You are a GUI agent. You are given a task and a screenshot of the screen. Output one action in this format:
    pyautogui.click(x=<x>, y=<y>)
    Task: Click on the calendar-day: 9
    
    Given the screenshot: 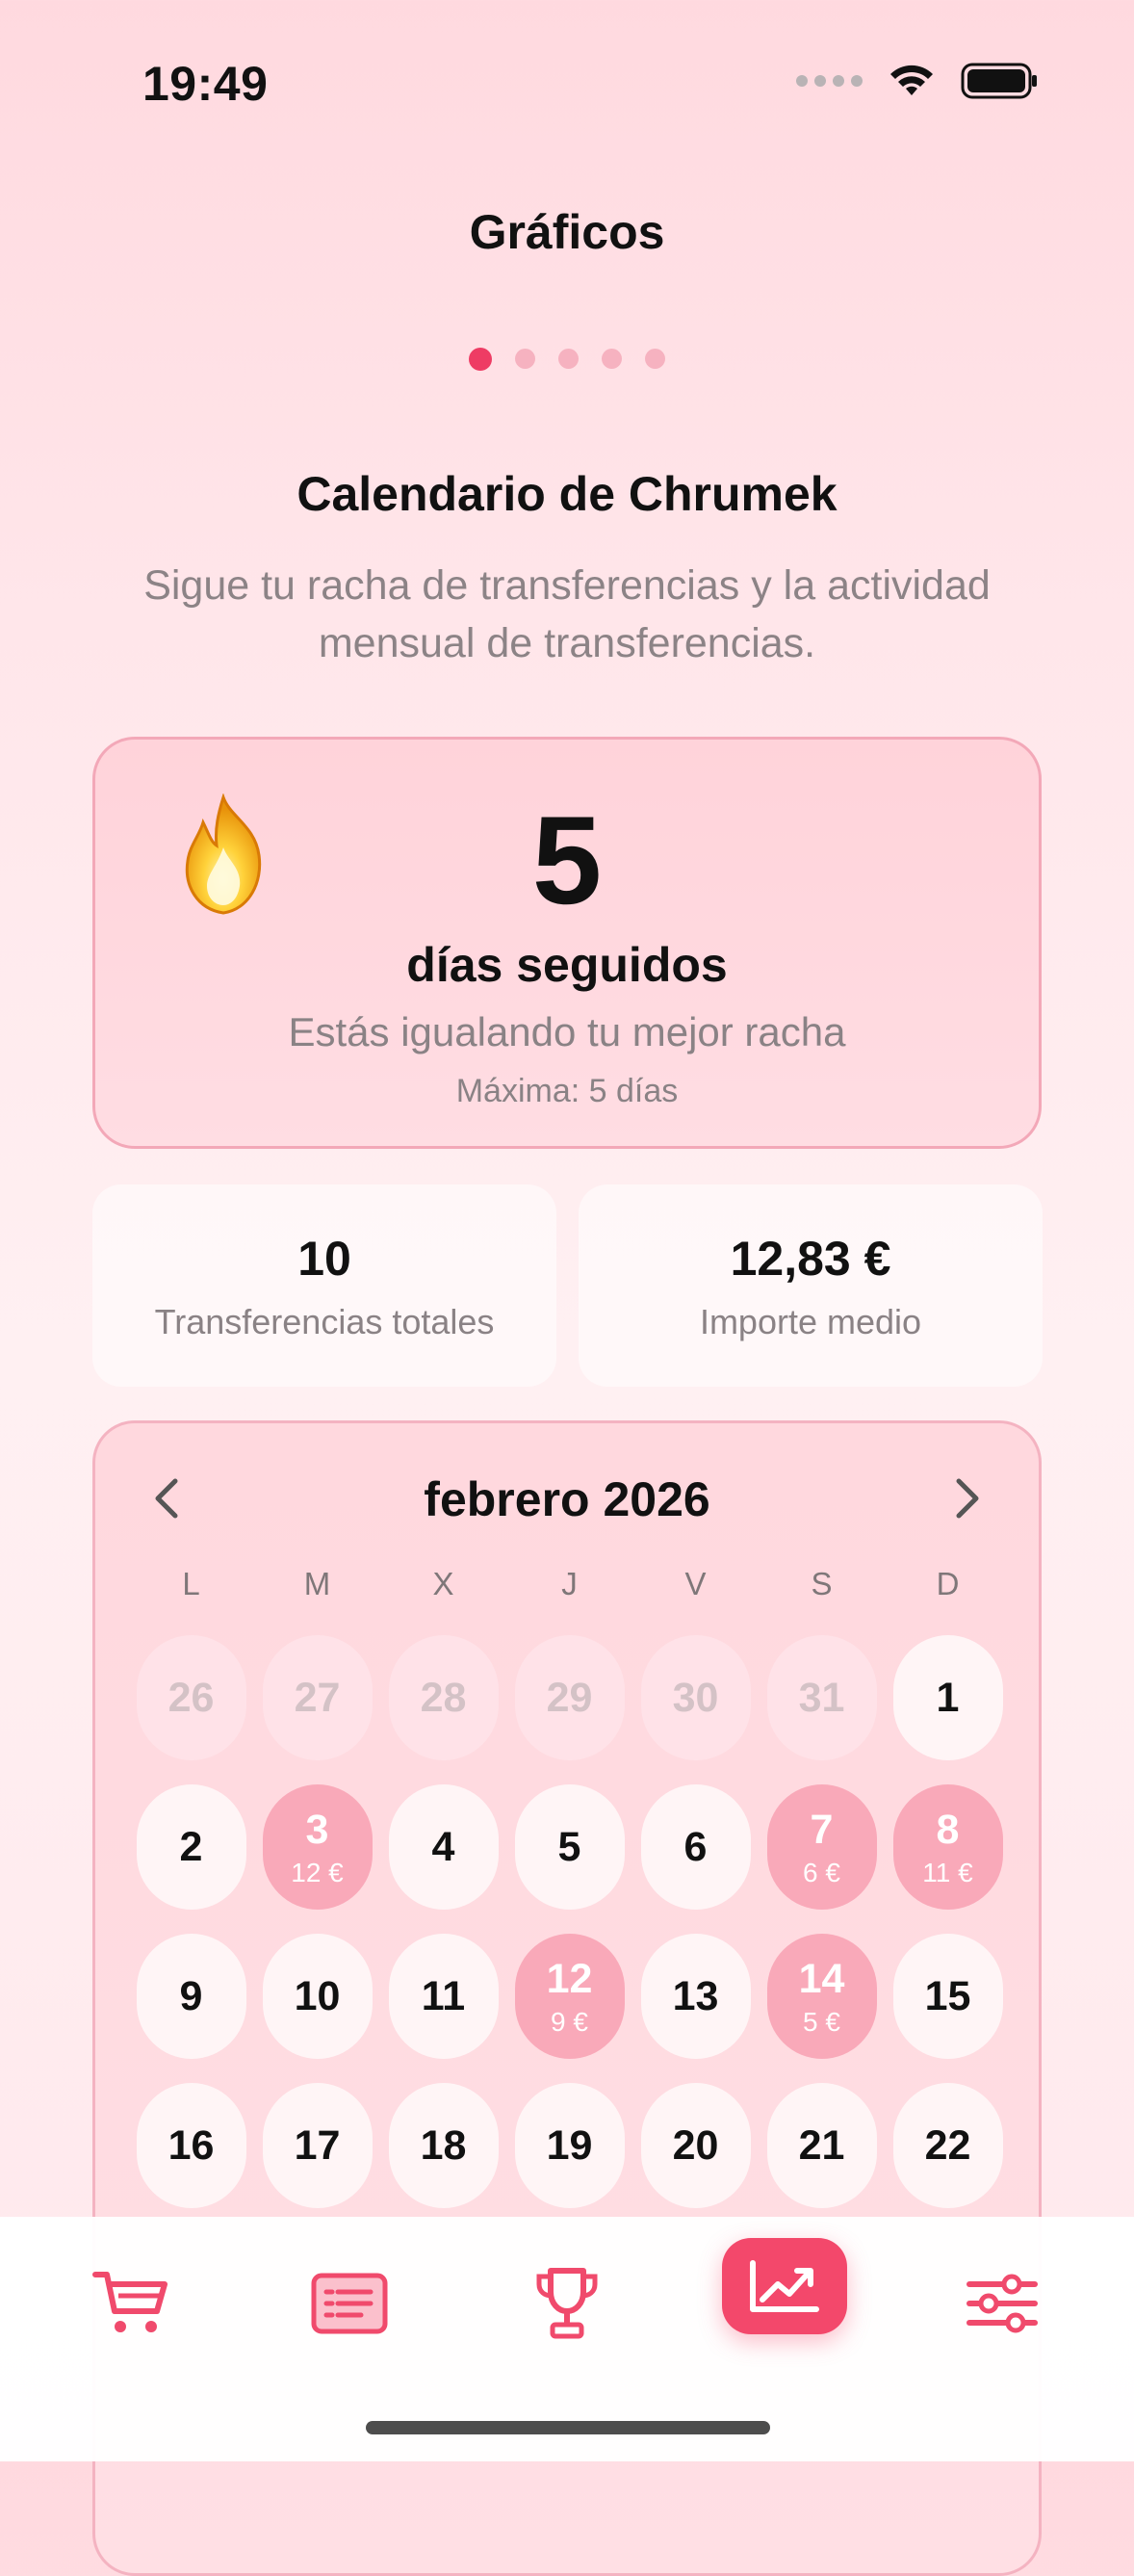 What is the action you would take?
    pyautogui.click(x=191, y=1996)
    